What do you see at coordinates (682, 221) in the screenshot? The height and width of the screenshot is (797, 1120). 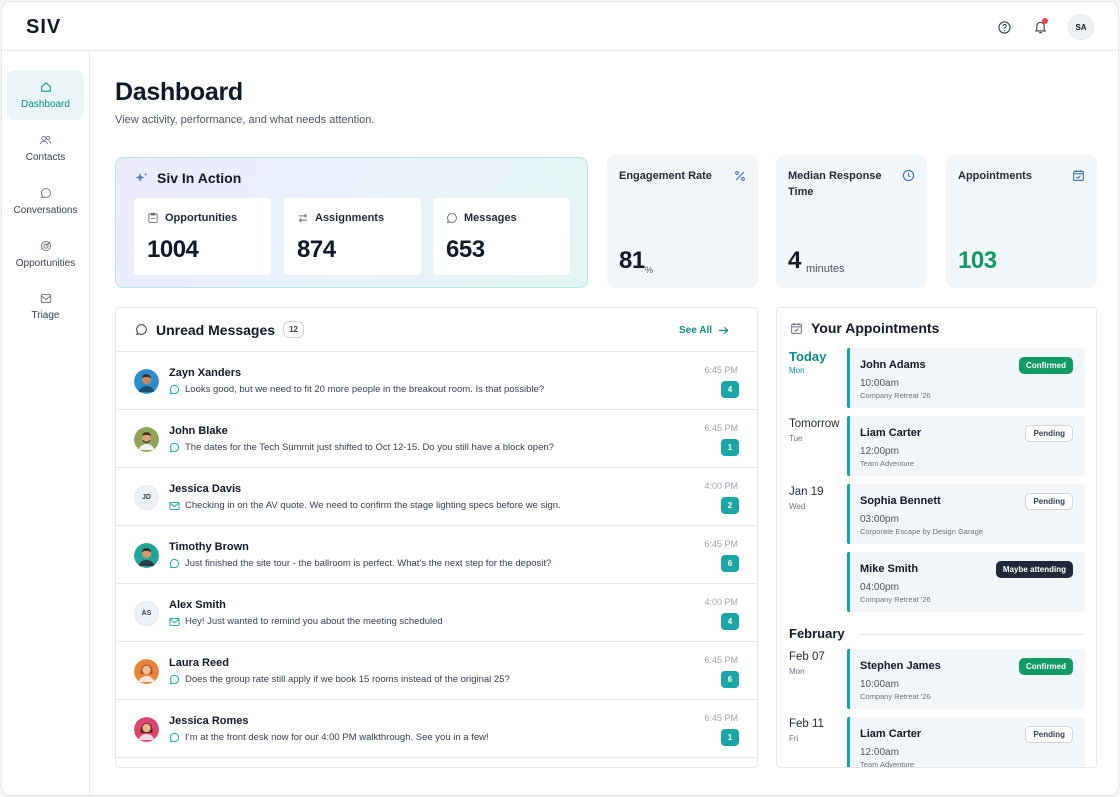 I see `engagement-rate-card: Engagement Rate 81 %` at bounding box center [682, 221].